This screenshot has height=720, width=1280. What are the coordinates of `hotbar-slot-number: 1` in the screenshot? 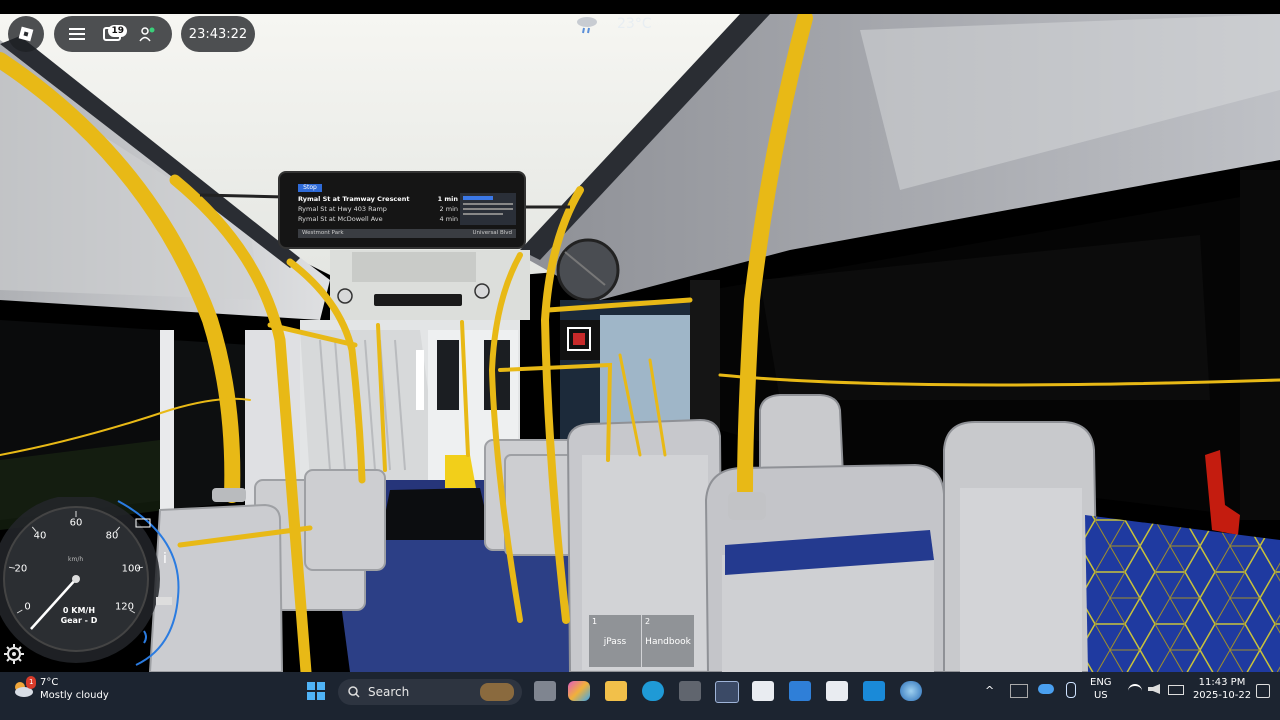 It's located at (595, 621).